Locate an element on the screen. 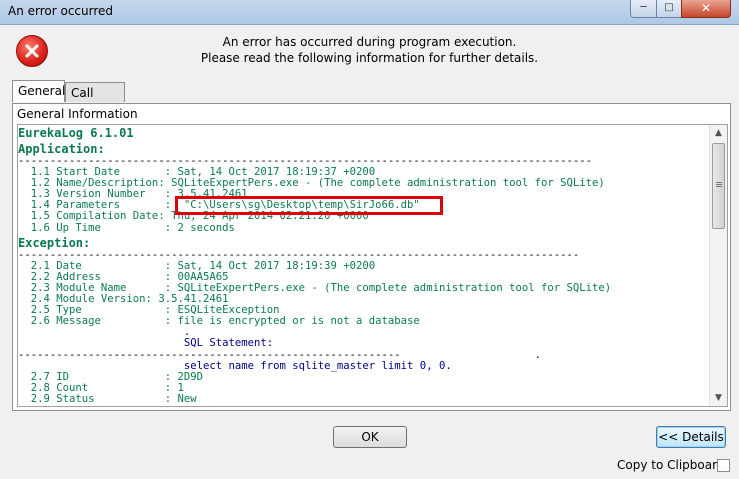  log-line: SQL Statement: is located at coordinates (146, 343).